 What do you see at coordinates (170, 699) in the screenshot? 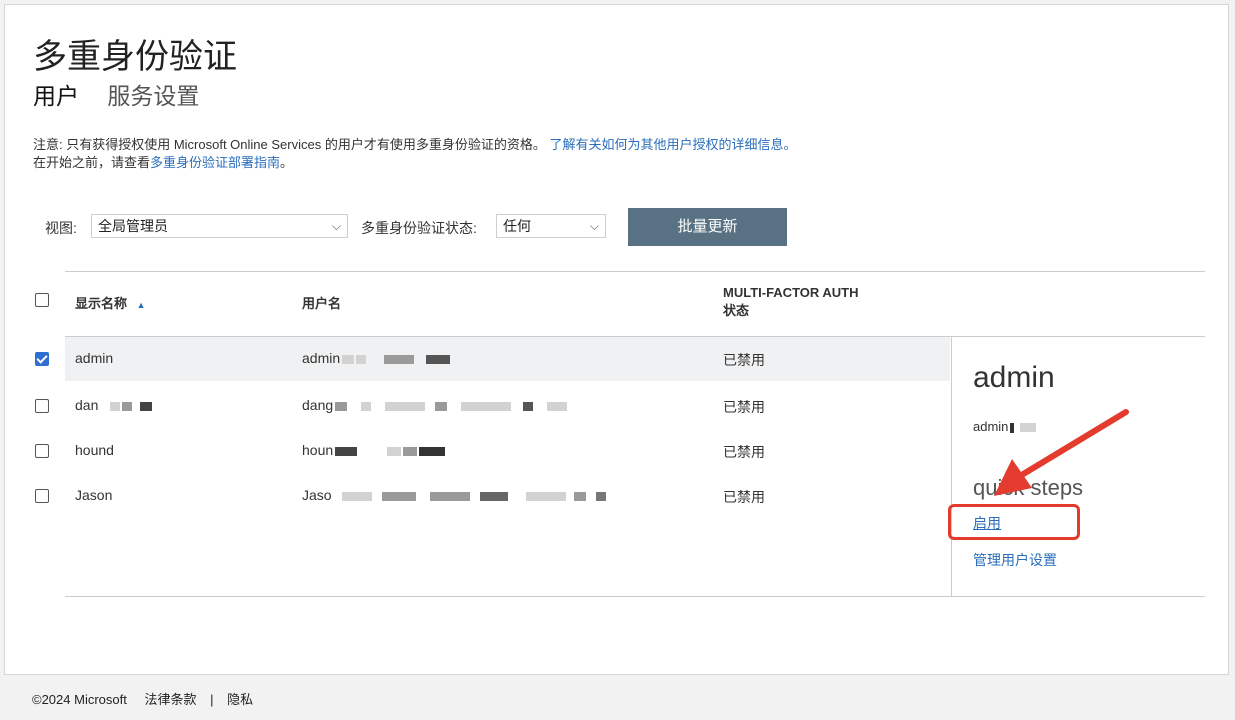
I see `legal-terms-link: 法律条款` at bounding box center [170, 699].